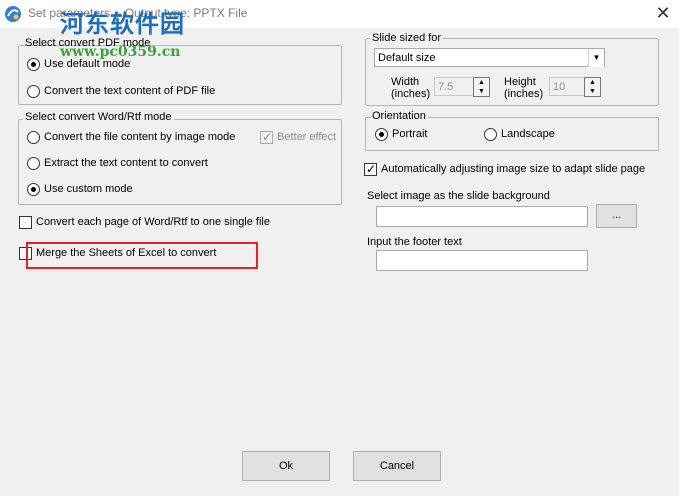 The height and width of the screenshot is (496, 679). What do you see at coordinates (567, 86) in the screenshot?
I see `height-input: 10` at bounding box center [567, 86].